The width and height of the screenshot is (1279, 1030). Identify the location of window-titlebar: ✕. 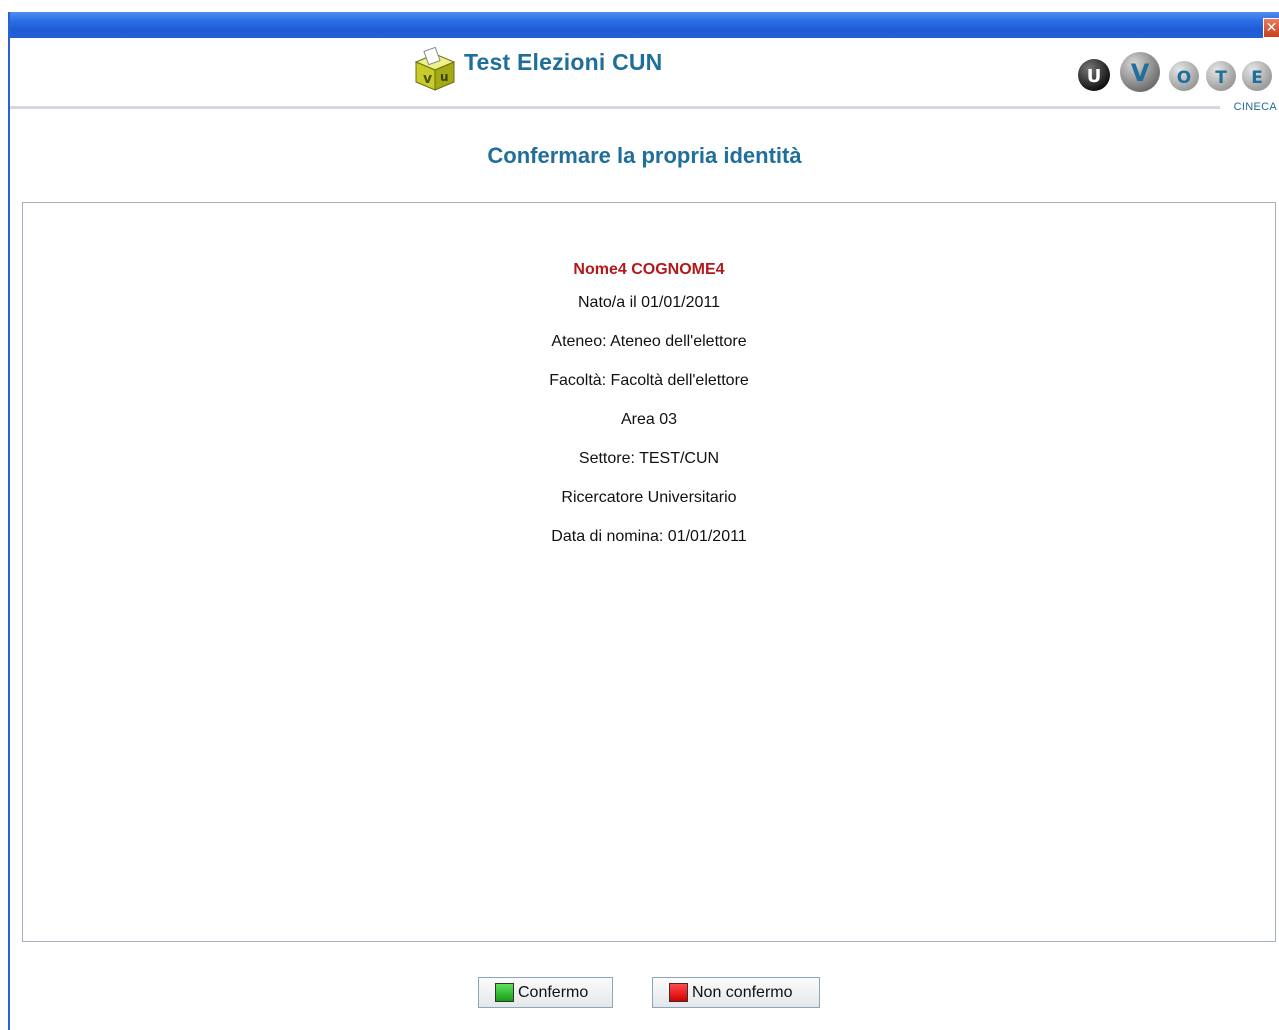
(644, 25).